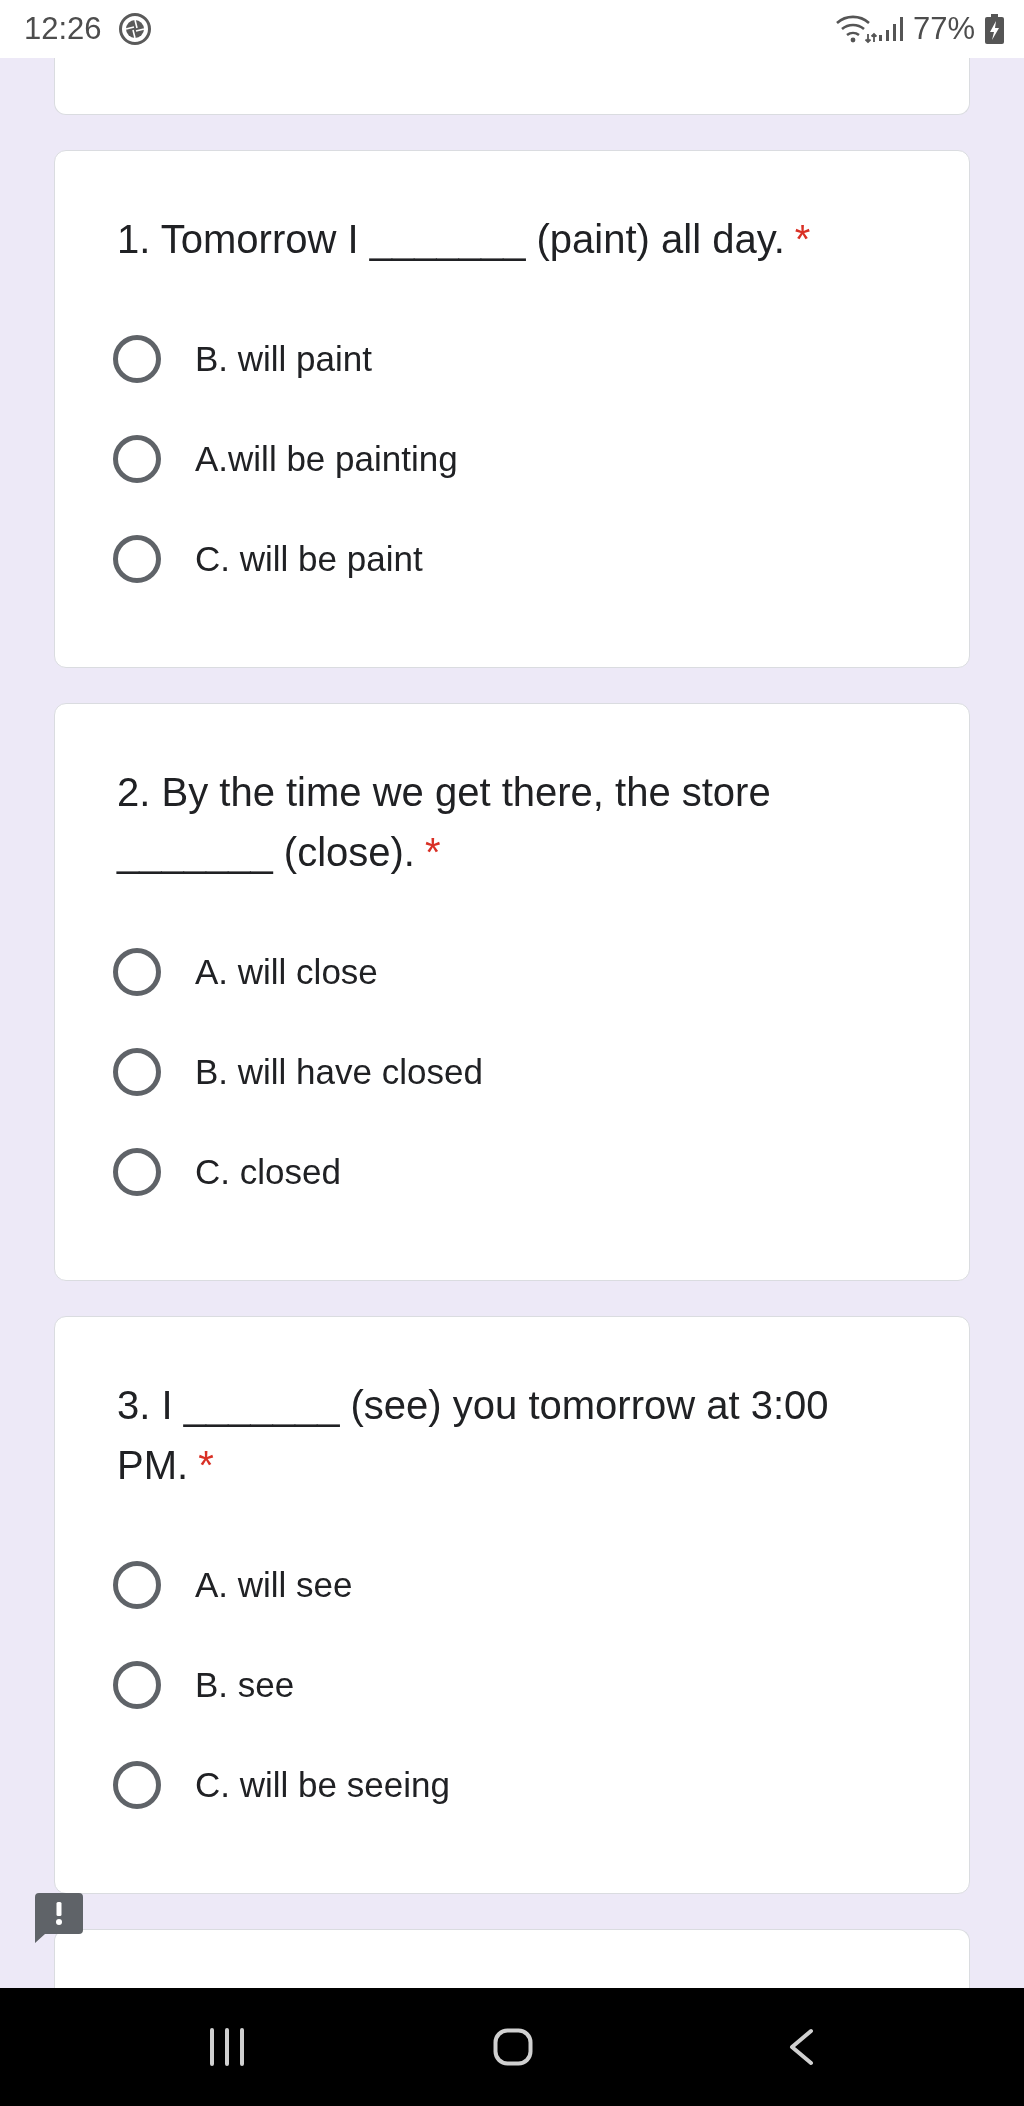 The image size is (1024, 2106). Describe the element at coordinates (339, 1072) in the screenshot. I see `option-label: B. will have closed` at that location.